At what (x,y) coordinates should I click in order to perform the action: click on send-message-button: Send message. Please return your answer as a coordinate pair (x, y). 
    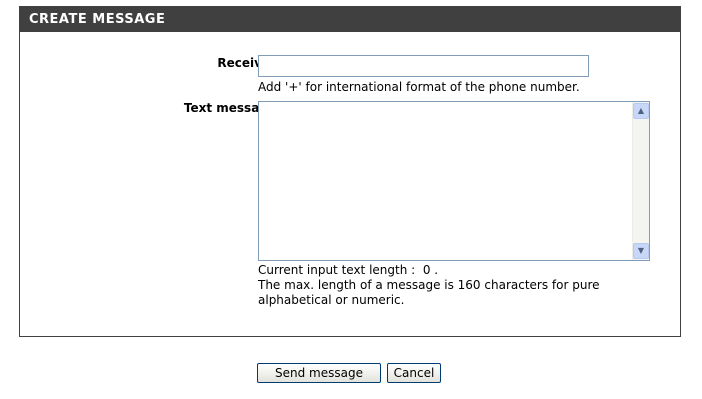
    Looking at the image, I should click on (319, 373).